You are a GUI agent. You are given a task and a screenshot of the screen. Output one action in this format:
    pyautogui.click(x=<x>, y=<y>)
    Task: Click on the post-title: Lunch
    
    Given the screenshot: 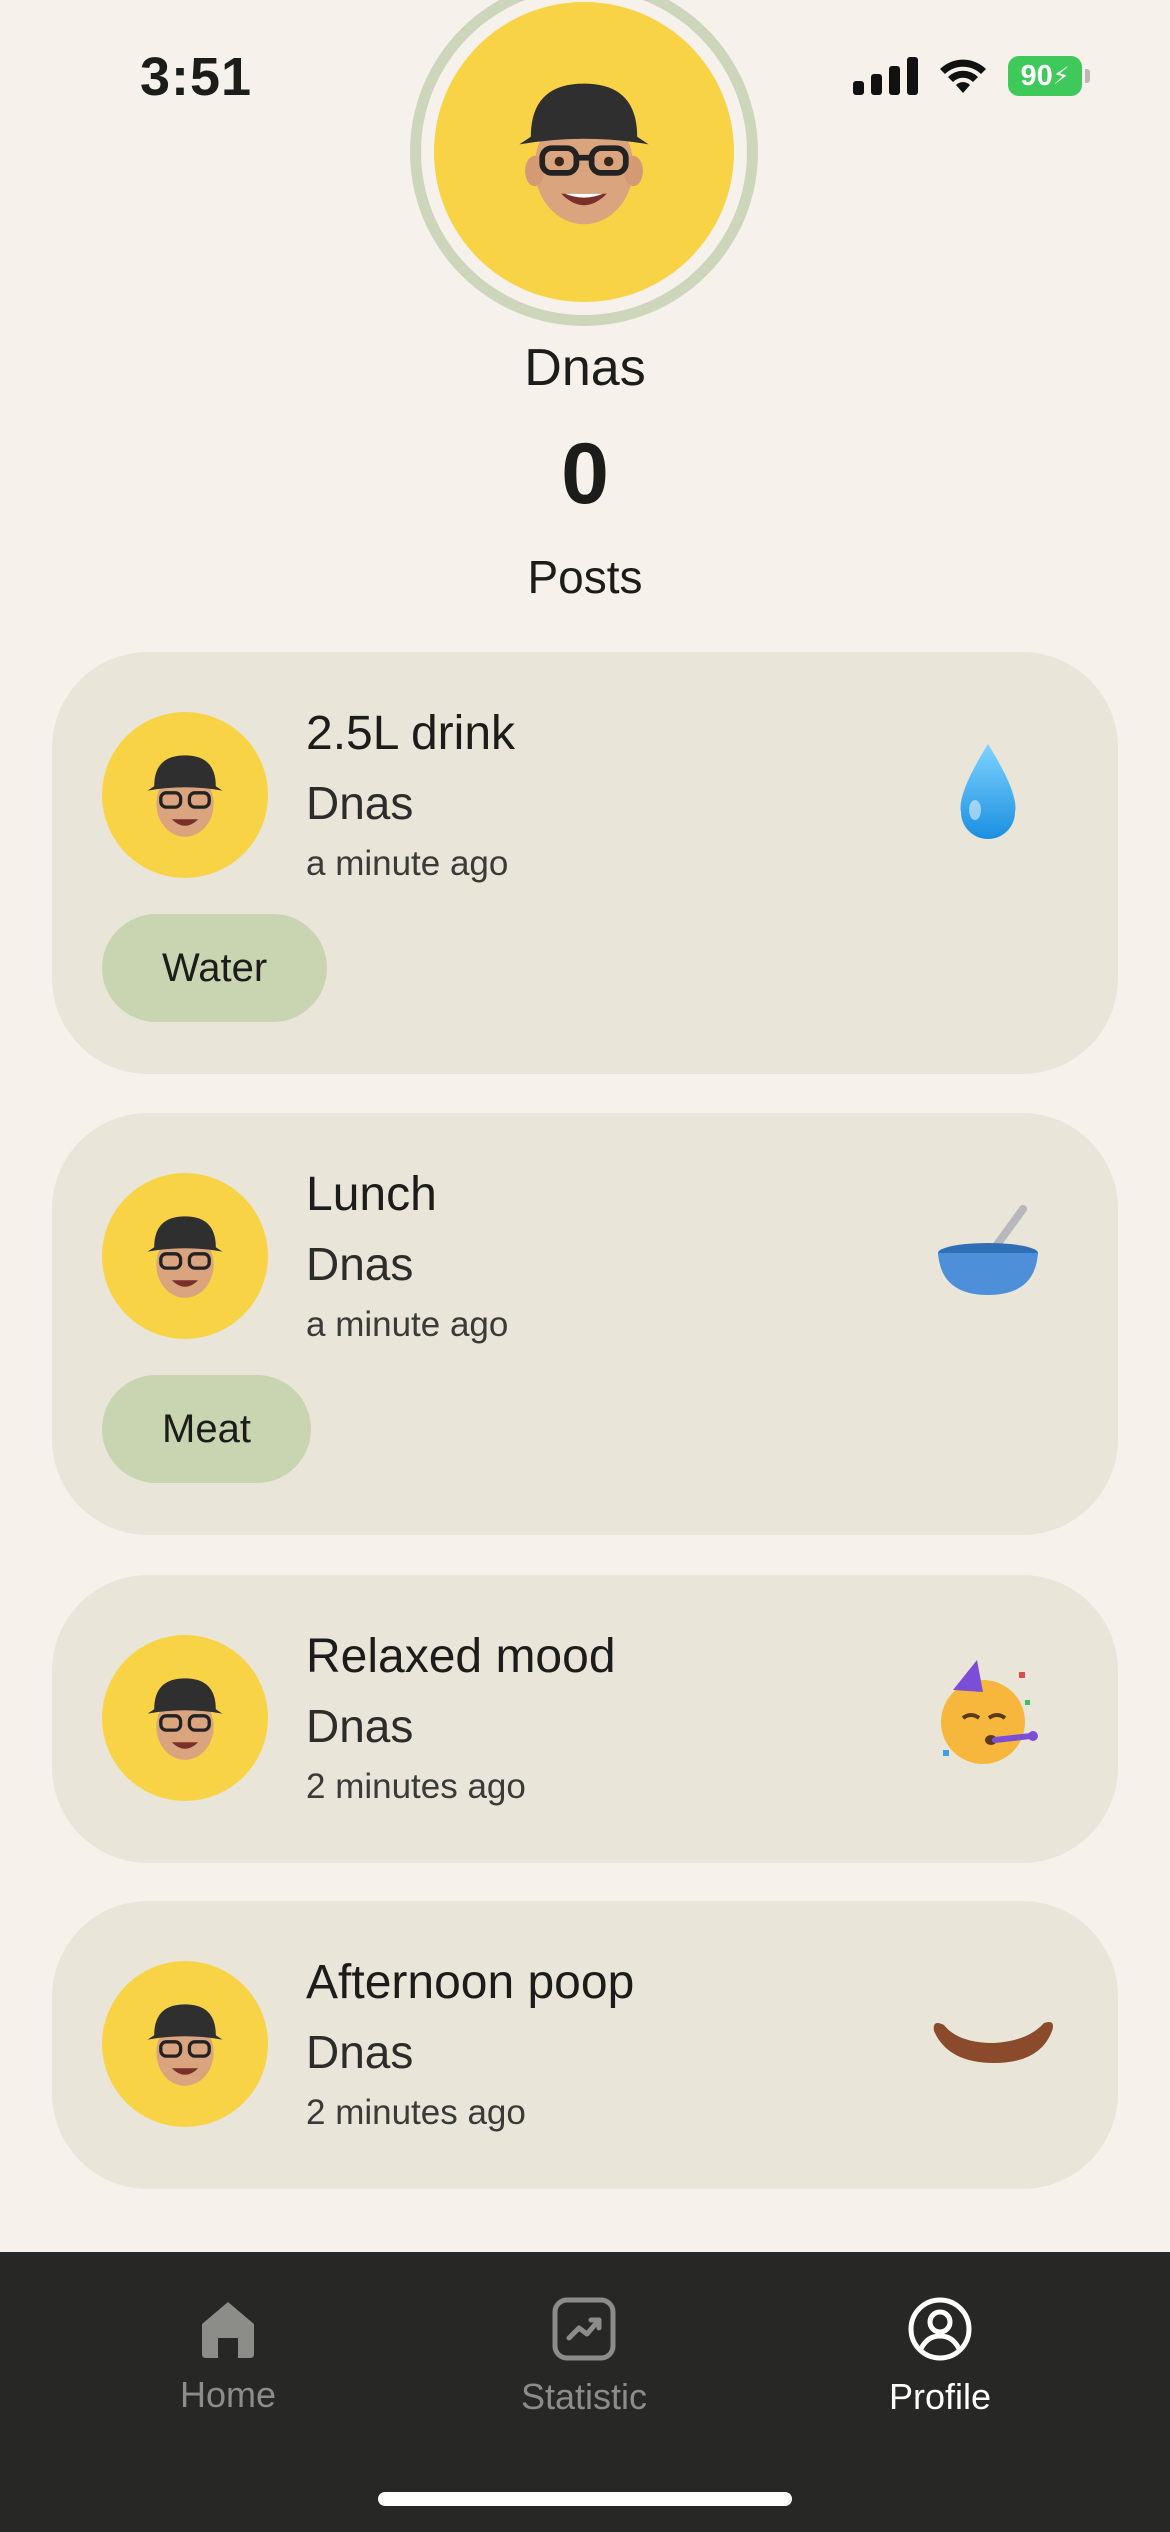 What is the action you would take?
    pyautogui.click(x=371, y=1194)
    